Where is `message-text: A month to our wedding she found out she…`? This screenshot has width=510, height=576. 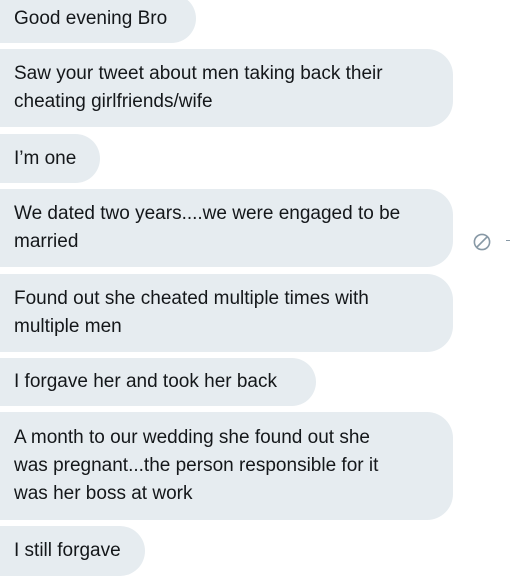 message-text: A month to our wedding she found out she… is located at coordinates (196, 465).